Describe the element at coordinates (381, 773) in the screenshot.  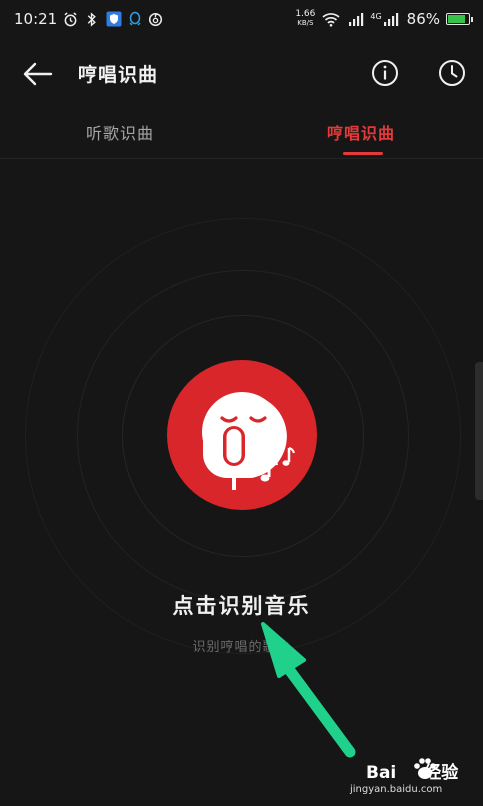
I see `watermark-brand-prefix: Bai` at that location.